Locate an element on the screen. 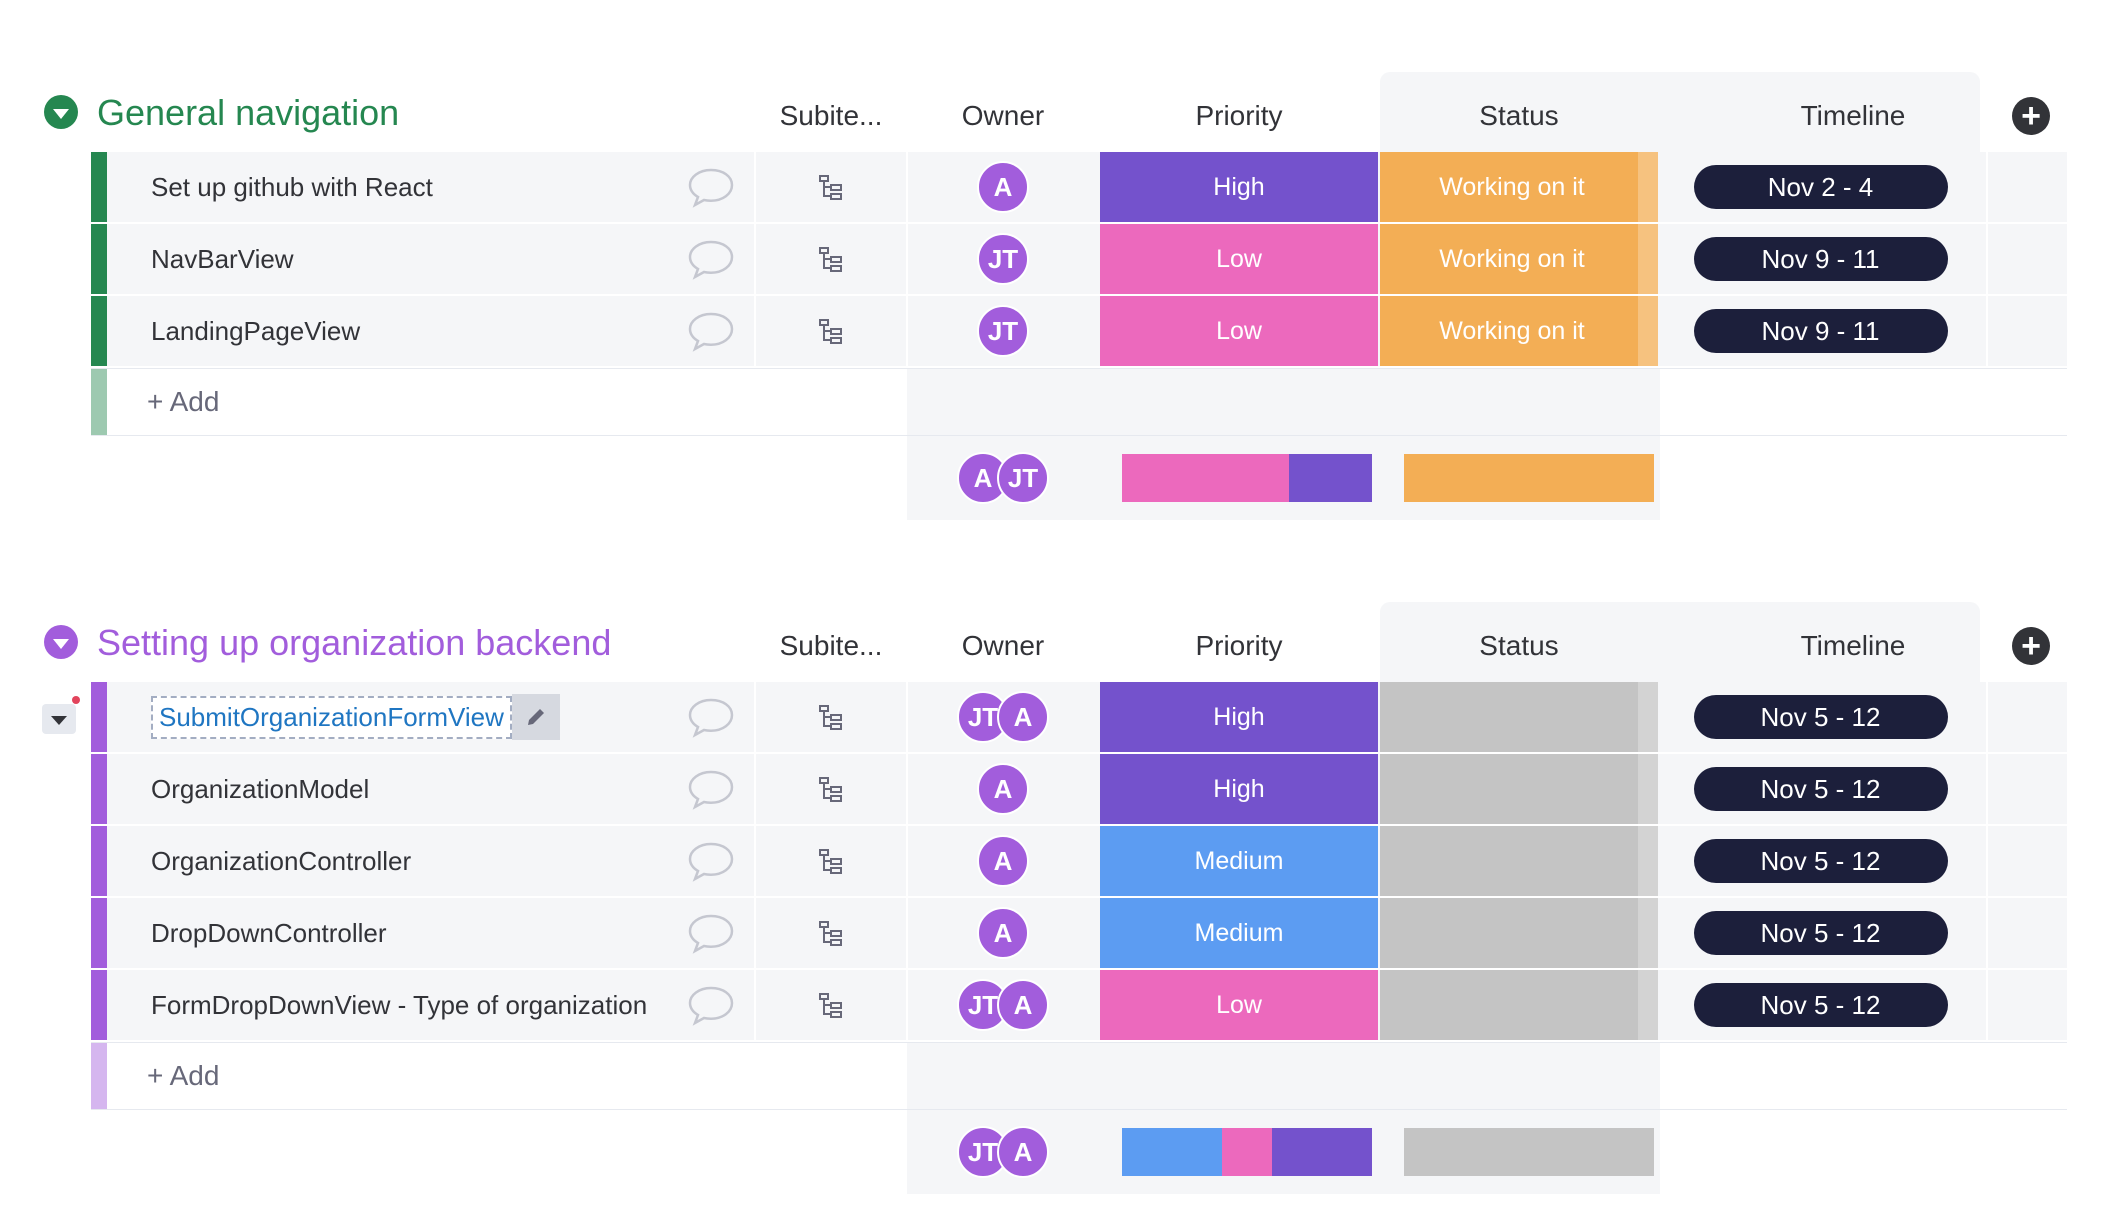  item-name-cell: OrganizationModel is located at coordinates (387, 789).